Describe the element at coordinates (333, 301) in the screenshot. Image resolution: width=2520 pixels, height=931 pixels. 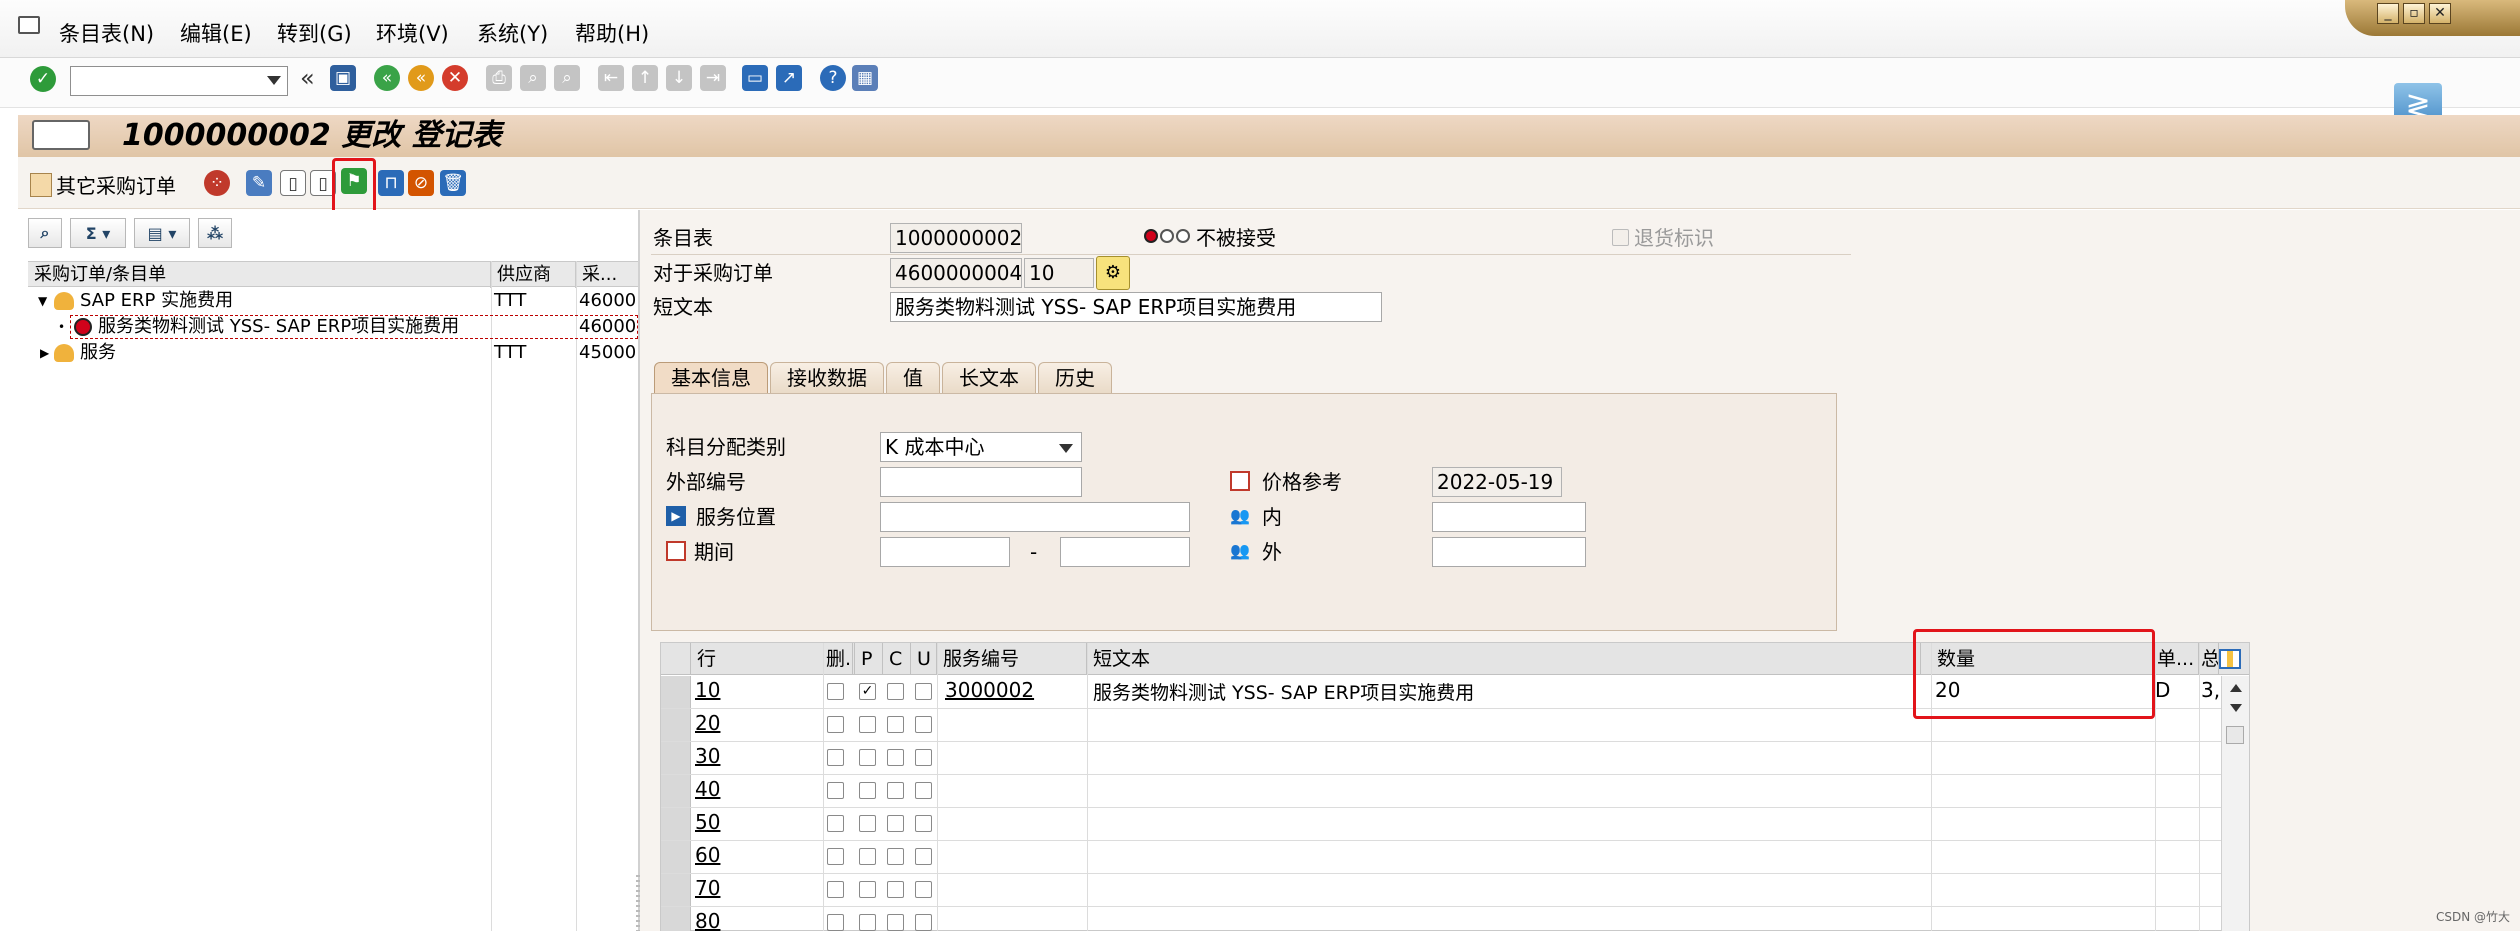
I see `tree-row: ▼ SAP ERP 实施费用 TTT 46000` at that location.